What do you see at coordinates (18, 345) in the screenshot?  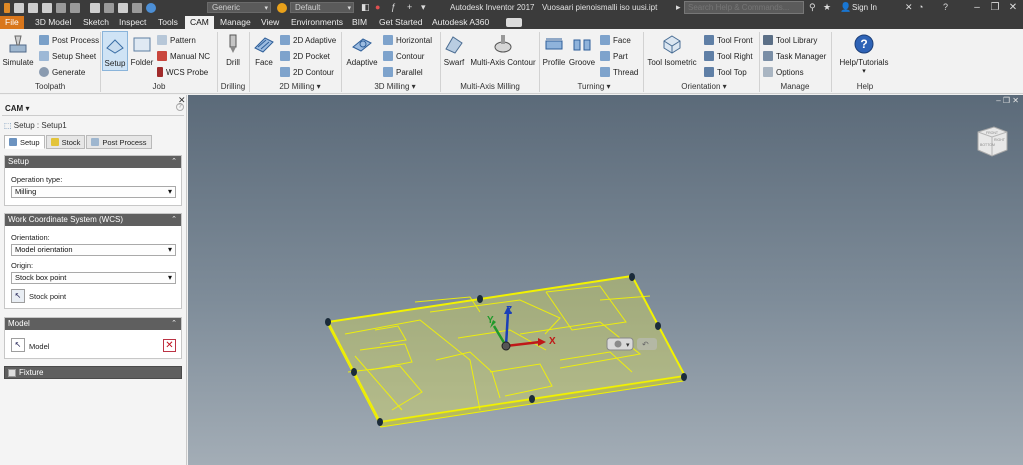 I see `model-pick-button: ↖` at bounding box center [18, 345].